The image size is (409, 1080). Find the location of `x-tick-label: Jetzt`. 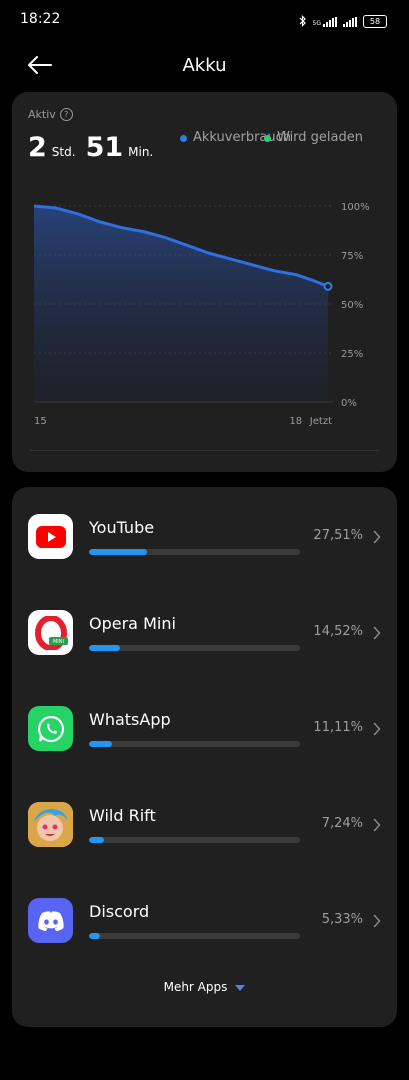

x-tick-label: Jetzt is located at coordinates (320, 421).